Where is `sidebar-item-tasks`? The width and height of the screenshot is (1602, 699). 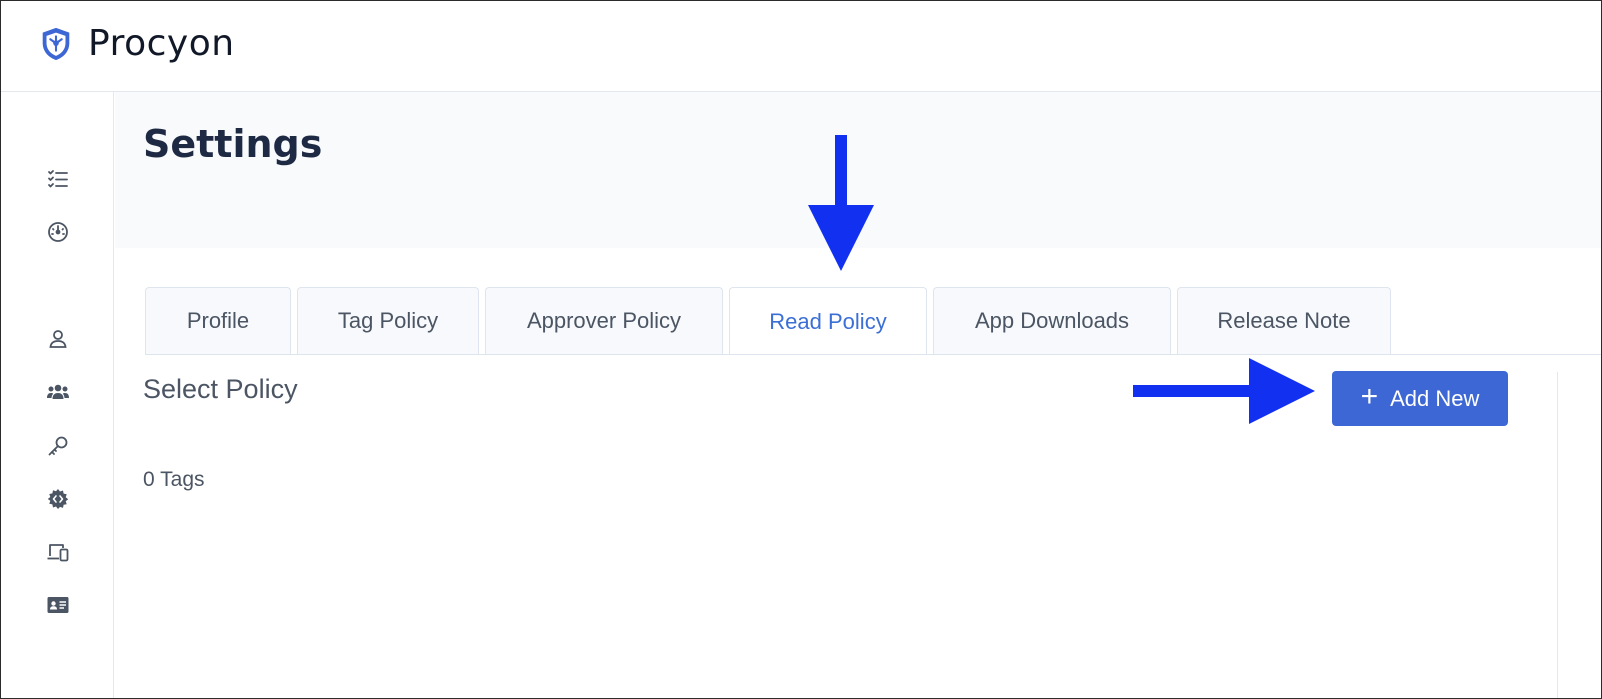 sidebar-item-tasks is located at coordinates (58, 179).